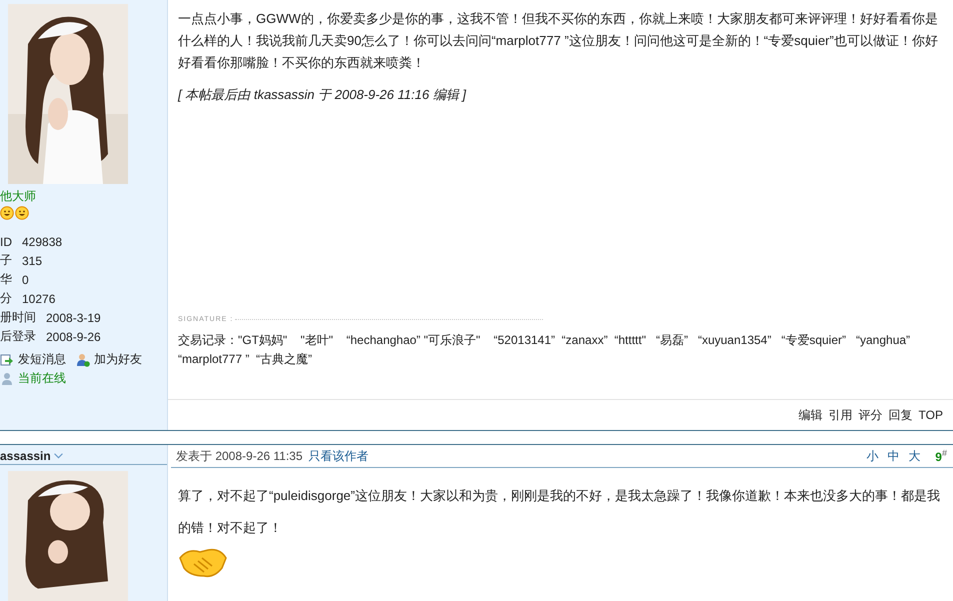 Image resolution: width=953 pixels, height=601 pixels. What do you see at coordinates (32, 261) in the screenshot?
I see `stat-value: 315` at bounding box center [32, 261].